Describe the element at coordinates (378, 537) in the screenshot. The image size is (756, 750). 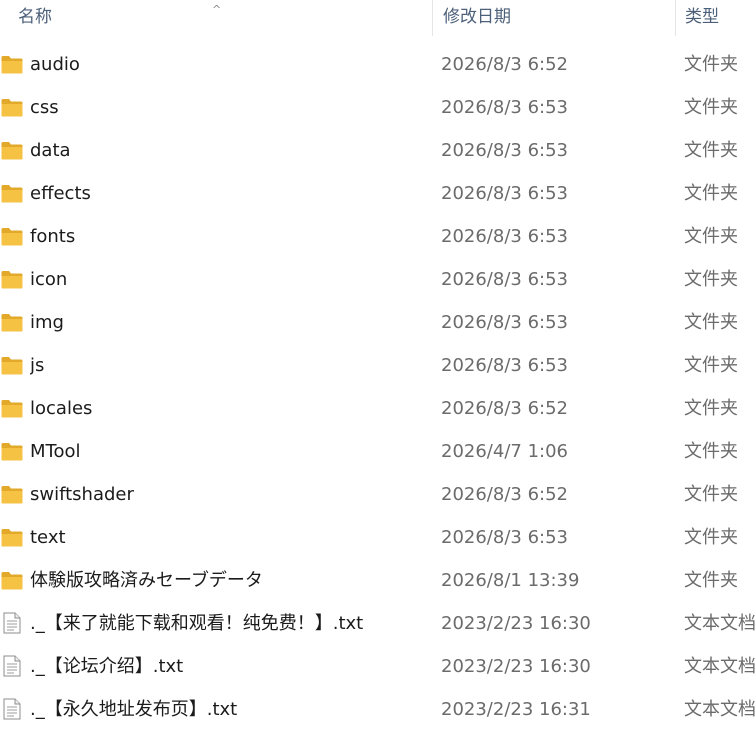
I see `file-row: text 2026/8/3 6:53 文件夹` at that location.